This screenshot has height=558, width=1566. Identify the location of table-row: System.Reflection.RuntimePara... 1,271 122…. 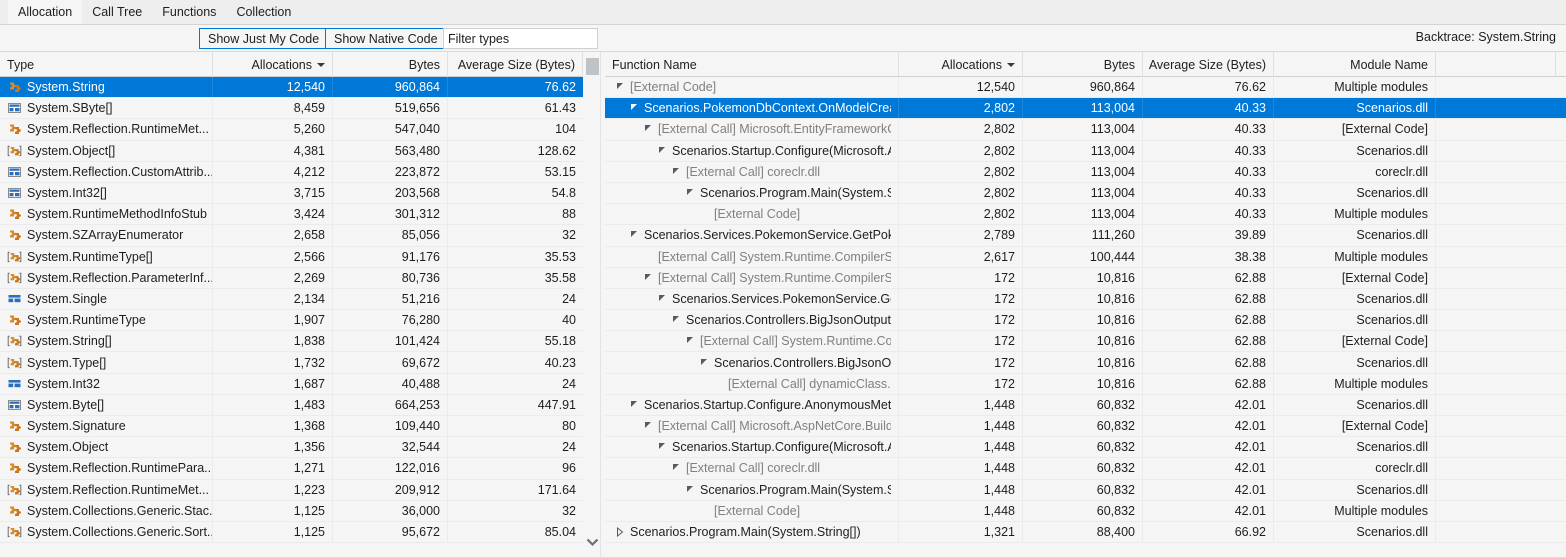
(291, 469).